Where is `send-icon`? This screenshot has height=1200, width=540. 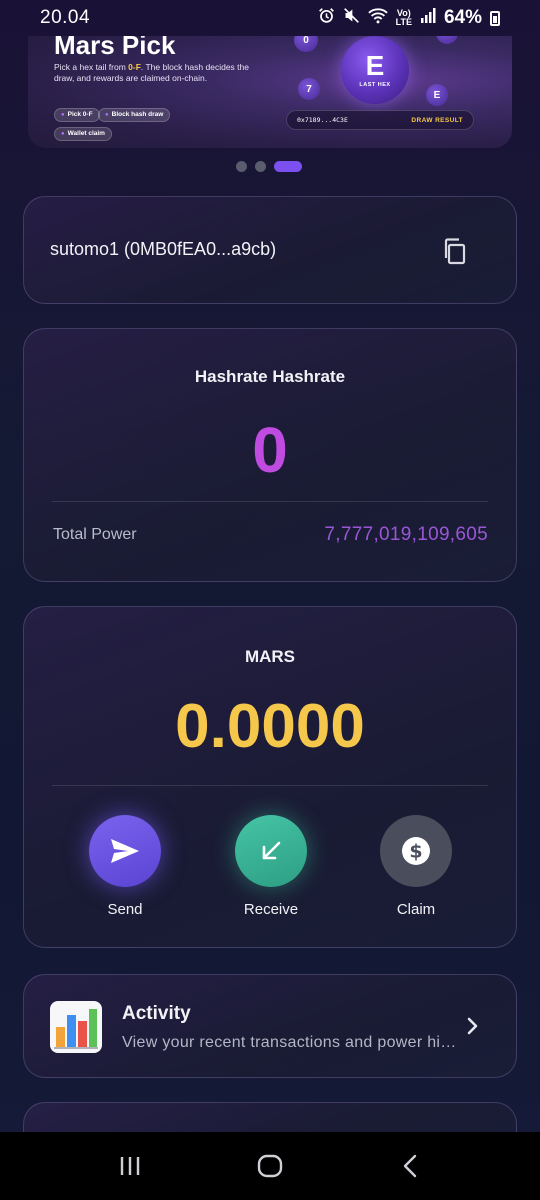 send-icon is located at coordinates (125, 851).